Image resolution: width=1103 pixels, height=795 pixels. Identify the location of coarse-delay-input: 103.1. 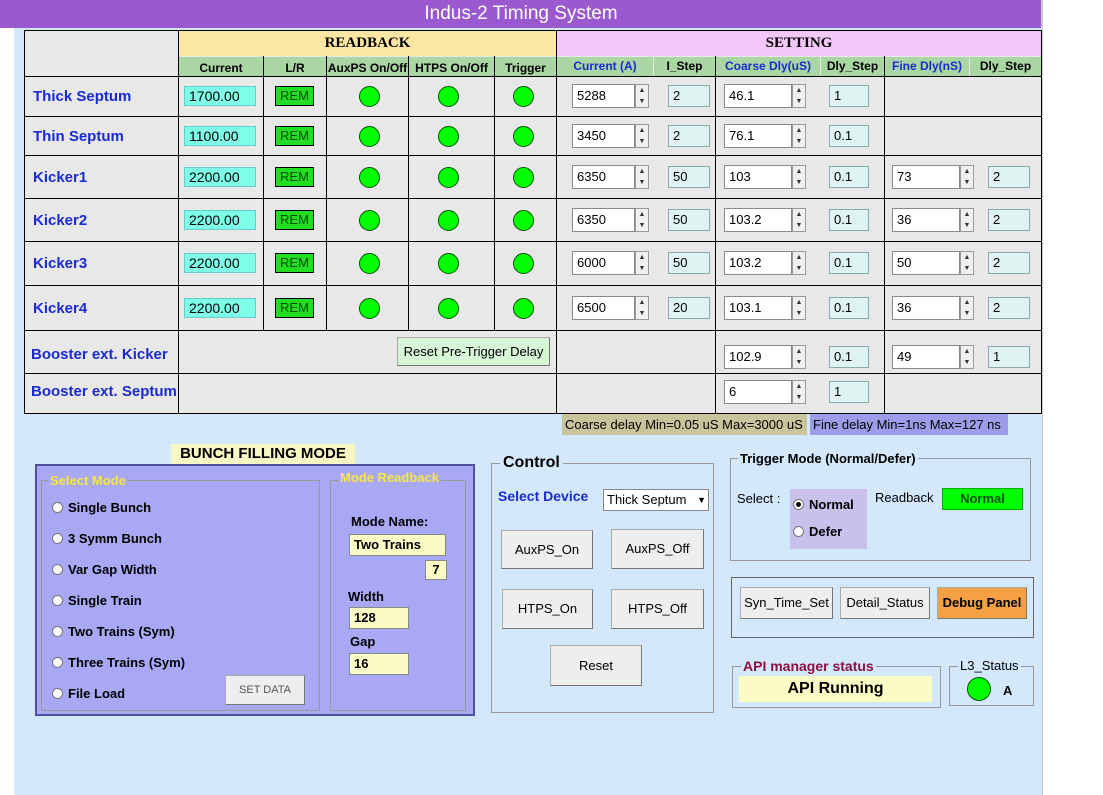
(758, 307).